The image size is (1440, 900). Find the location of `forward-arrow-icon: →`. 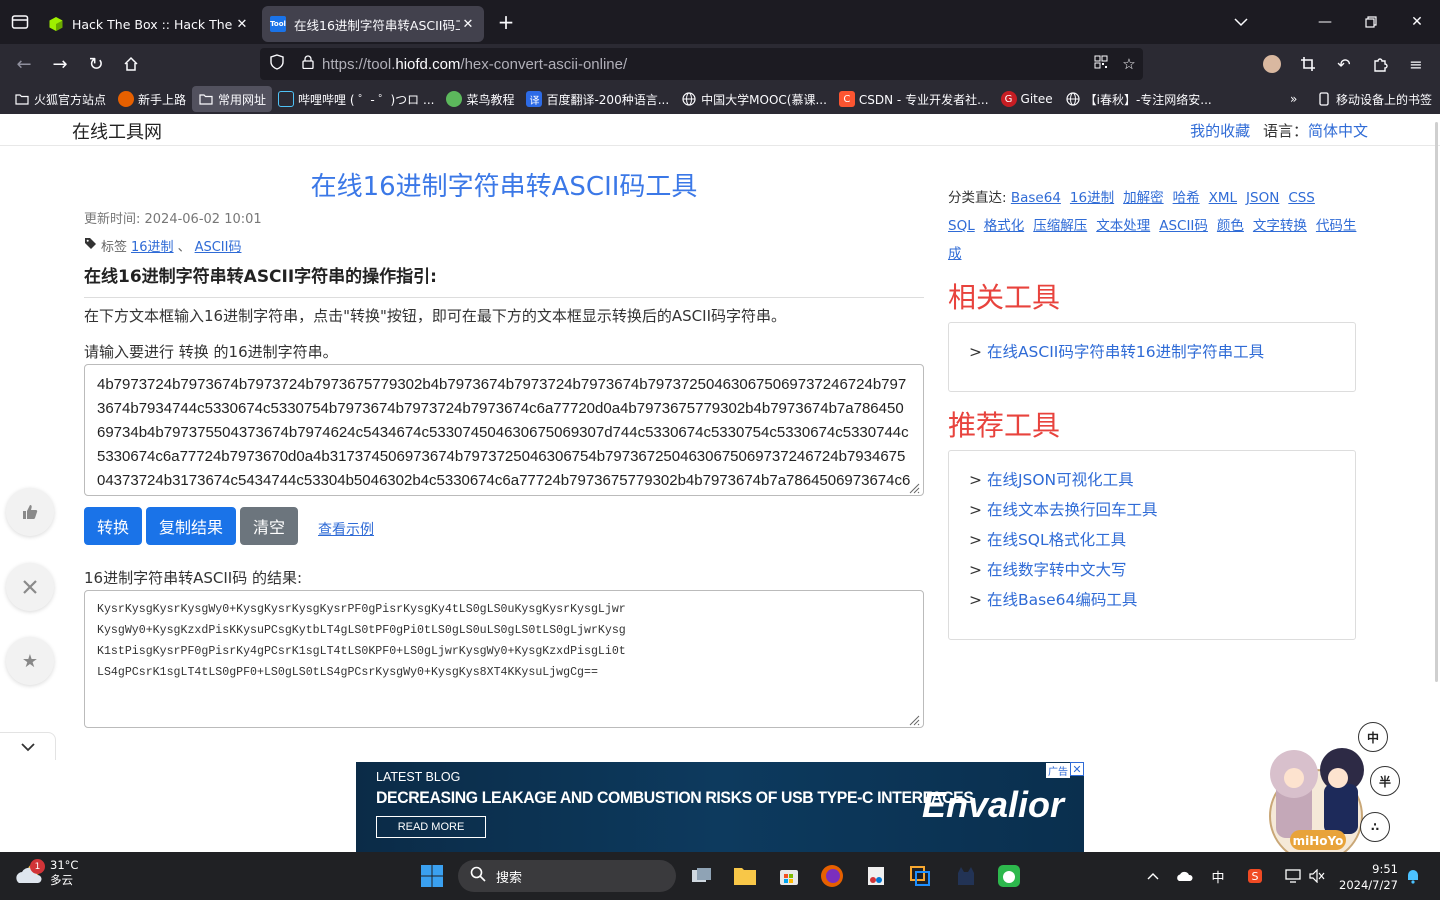

forward-arrow-icon: → is located at coordinates (60, 64).